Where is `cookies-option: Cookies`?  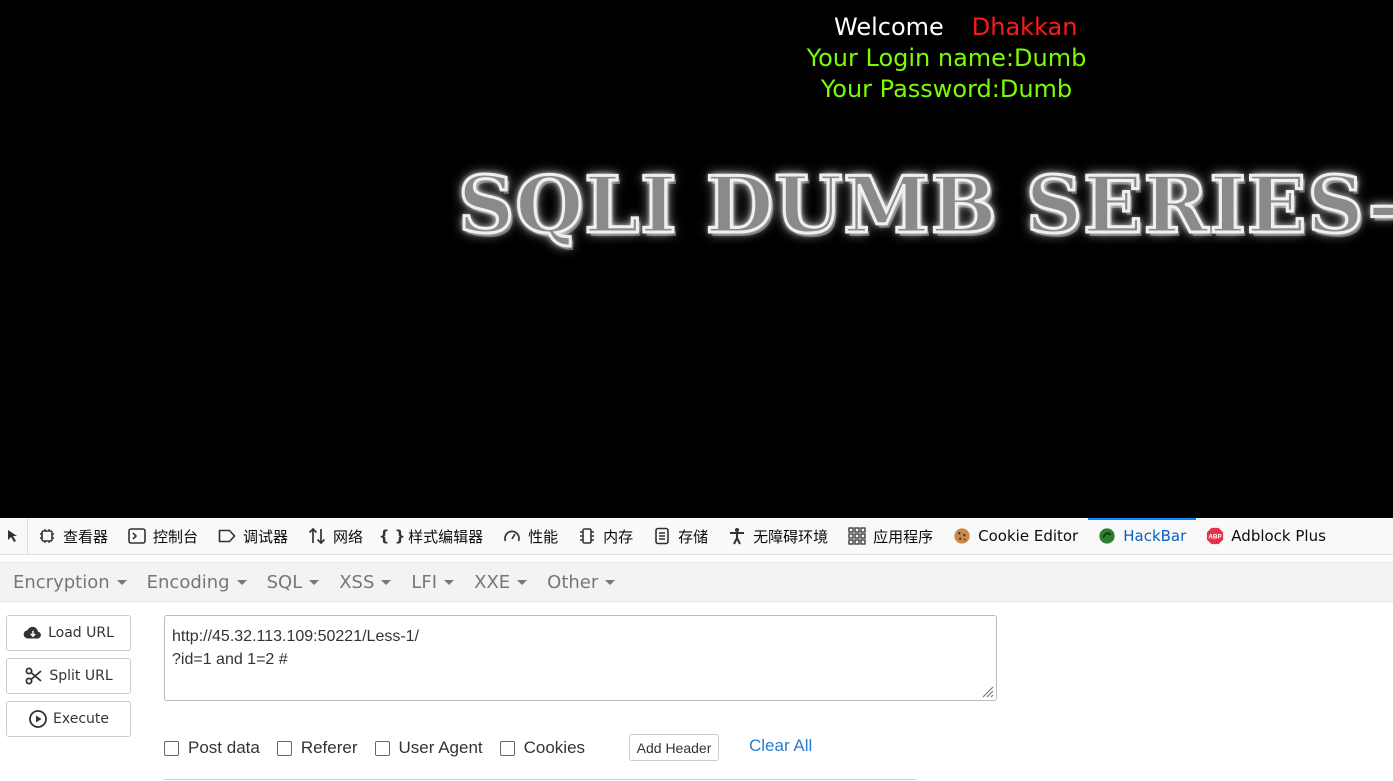
cookies-option: Cookies is located at coordinates (542, 748).